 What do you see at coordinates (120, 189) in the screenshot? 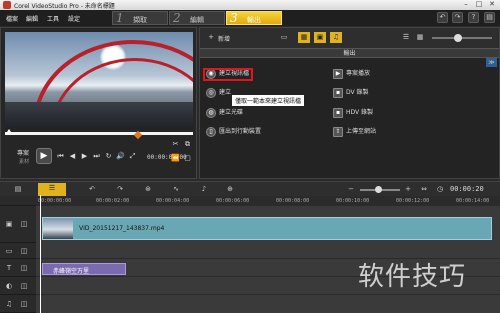
I see `redo-timeline-icon: ↷` at bounding box center [120, 189].